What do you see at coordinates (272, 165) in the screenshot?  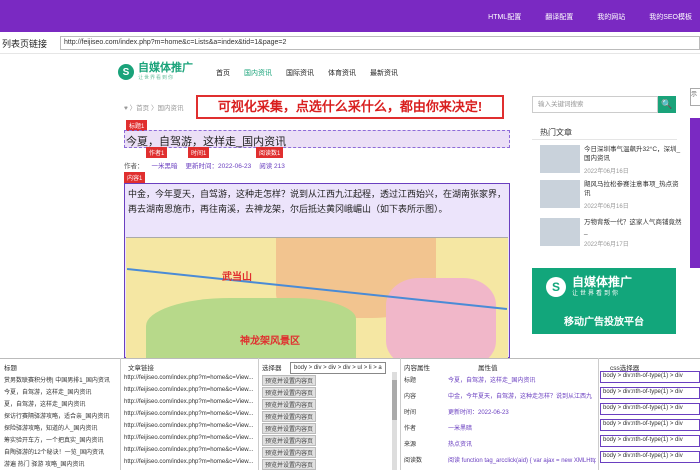 I see `reads-value: 阅读 213` at bounding box center [272, 165].